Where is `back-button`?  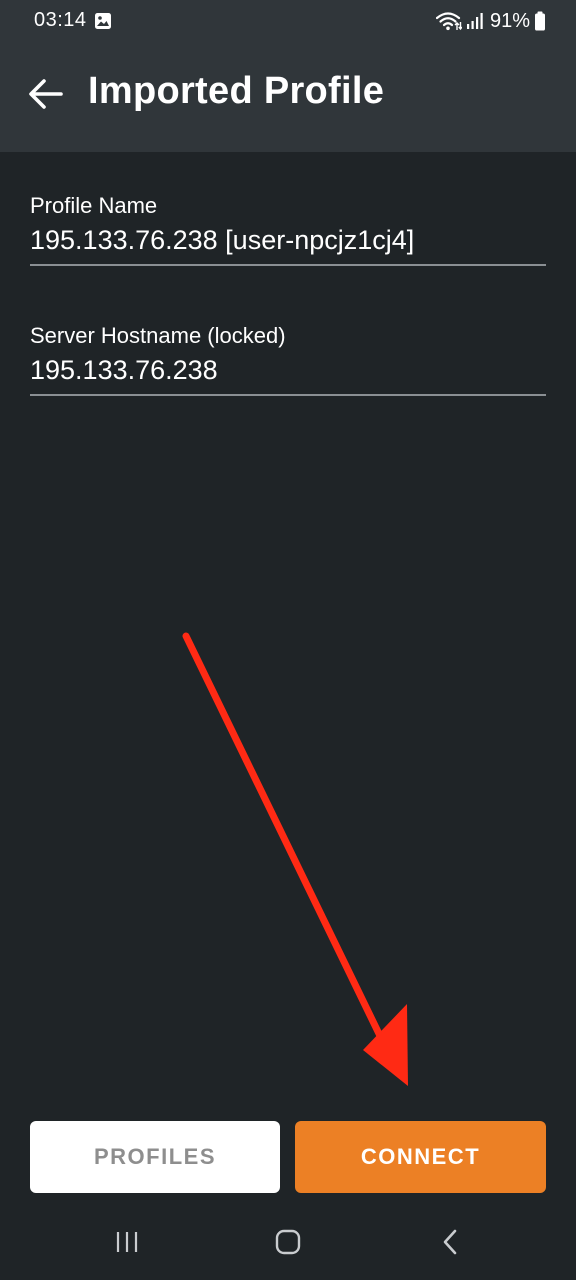
back-button is located at coordinates (46, 96).